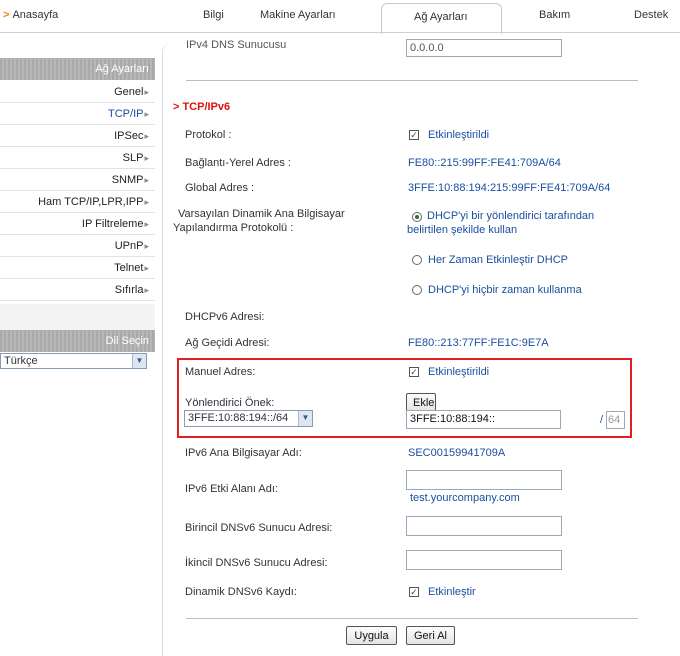  Describe the element at coordinates (484, 48) in the screenshot. I see `partial-row-input: 0.0.0.0` at that location.